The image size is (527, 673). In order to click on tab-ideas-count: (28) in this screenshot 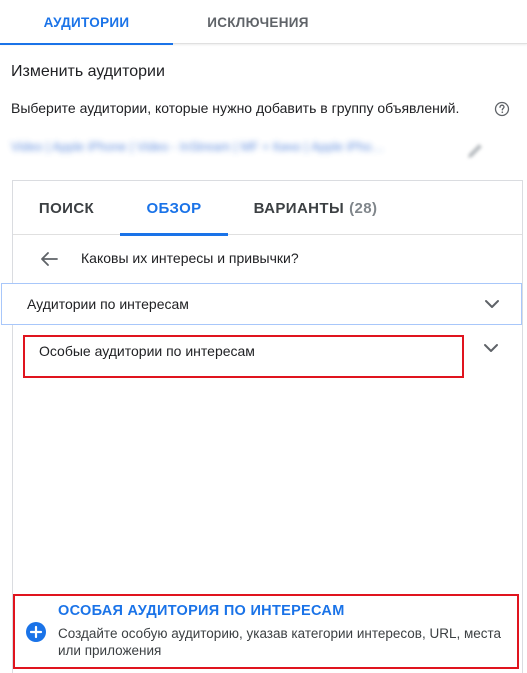, I will do `click(363, 208)`.